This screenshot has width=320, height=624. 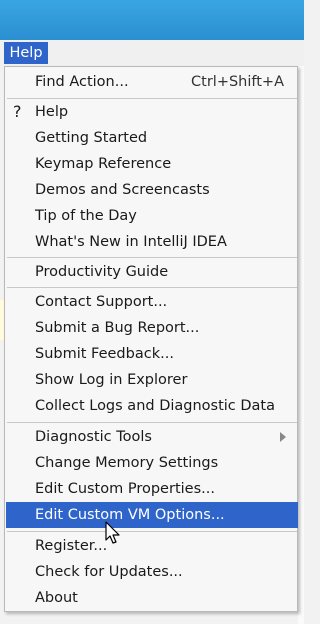 What do you see at coordinates (237, 82) in the screenshot?
I see `find-action-shortcut: Ctrl+Shift+A` at bounding box center [237, 82].